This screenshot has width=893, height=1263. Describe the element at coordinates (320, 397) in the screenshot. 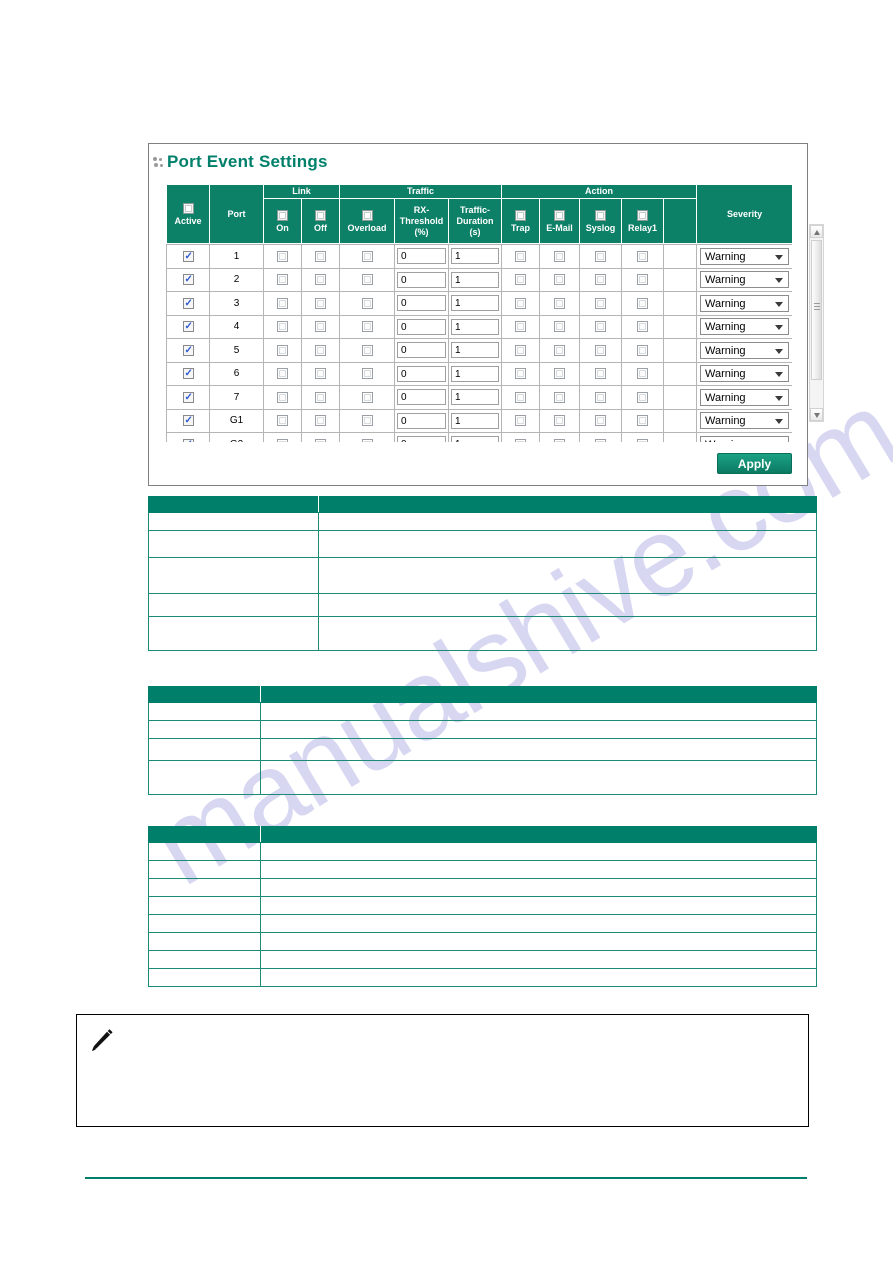

I see `row-6-link-off-checkbox` at that location.